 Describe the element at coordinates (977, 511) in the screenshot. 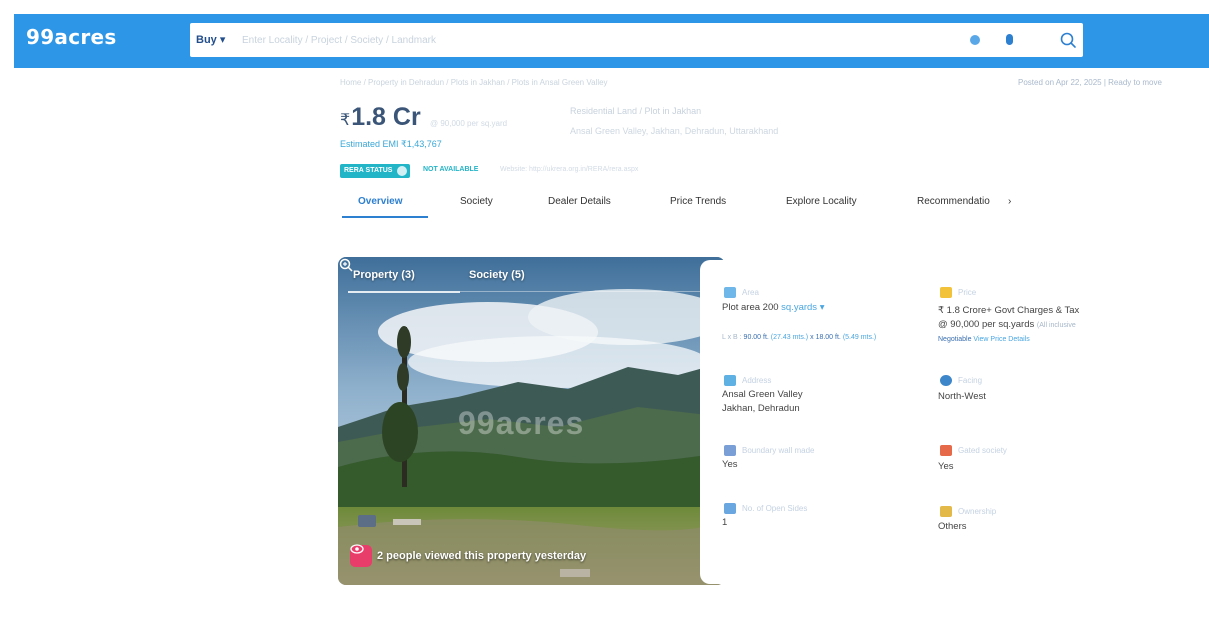

I see `ownership-label: Ownership` at that location.